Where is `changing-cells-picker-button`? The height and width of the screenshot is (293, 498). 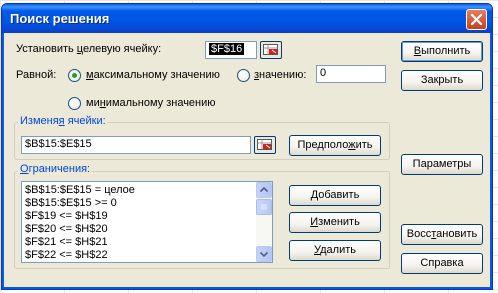 changing-cells-picker-button is located at coordinates (265, 145).